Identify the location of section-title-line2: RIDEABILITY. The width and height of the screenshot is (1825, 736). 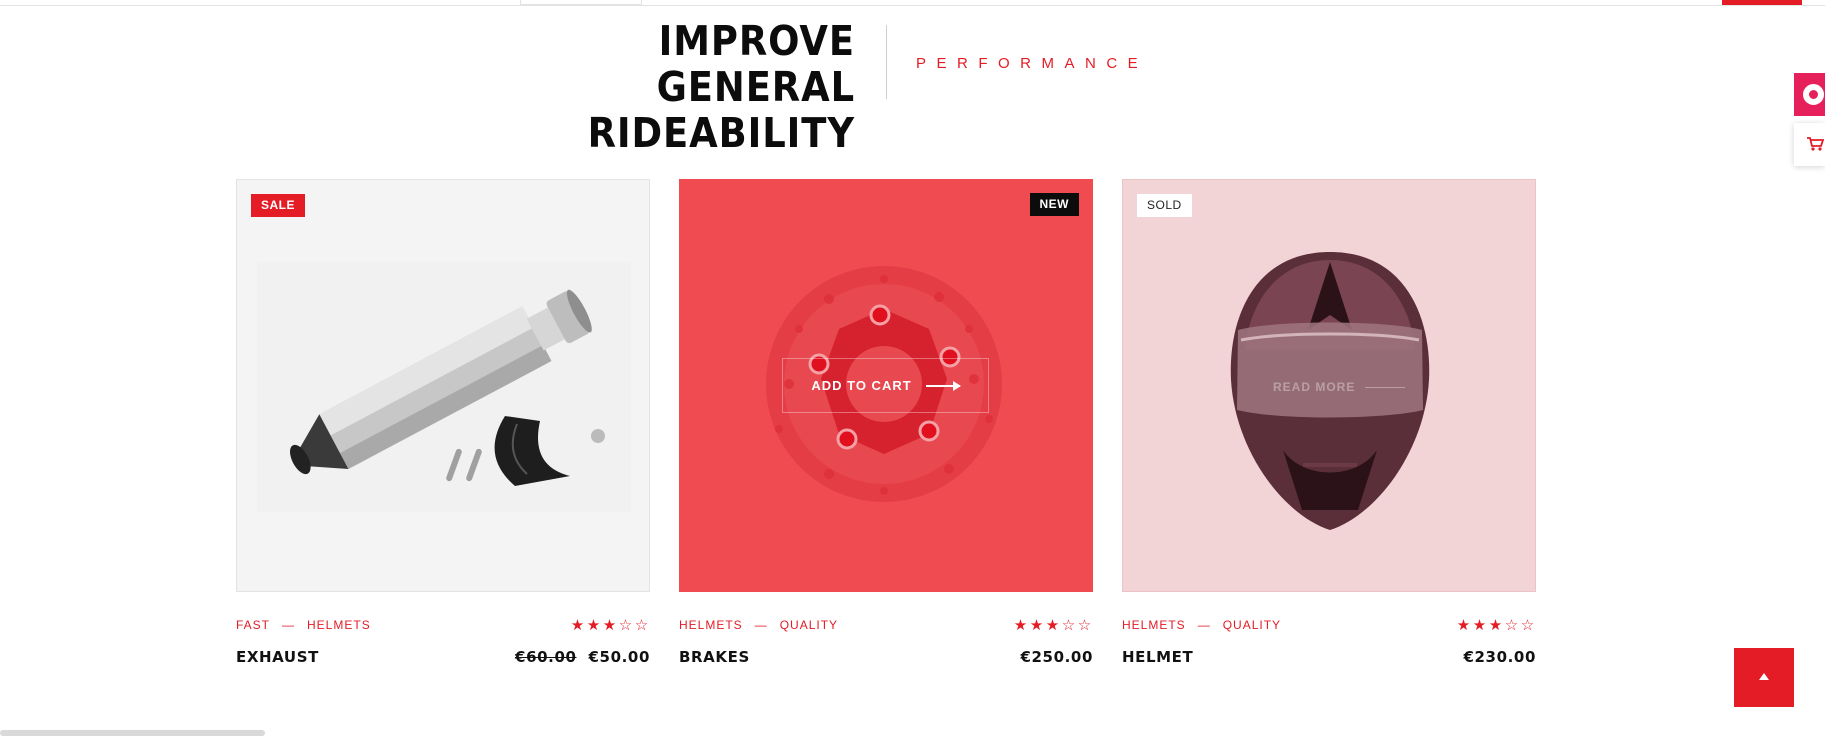
(721, 133).